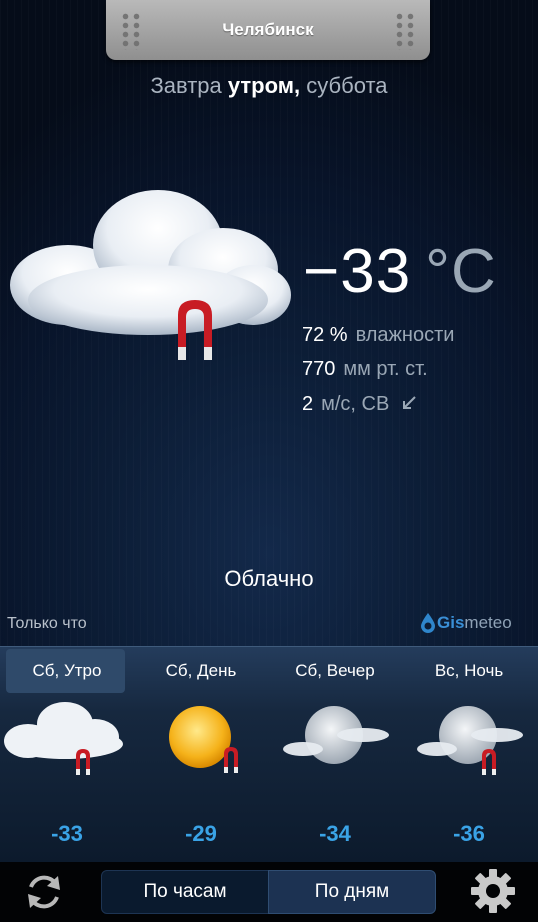 This screenshot has height=922, width=538. Describe the element at coordinates (201, 833) in the screenshot. I see `forecast-temp: -29` at that location.